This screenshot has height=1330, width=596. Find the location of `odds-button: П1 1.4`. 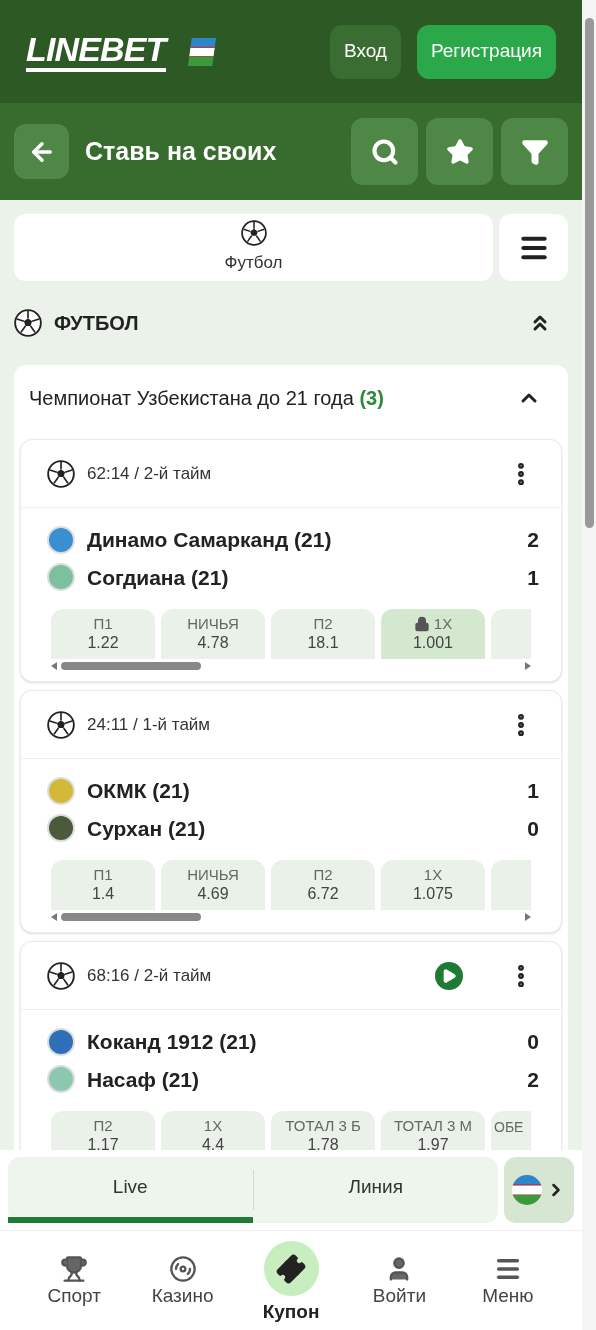

odds-button: П1 1.4 is located at coordinates (103, 885).